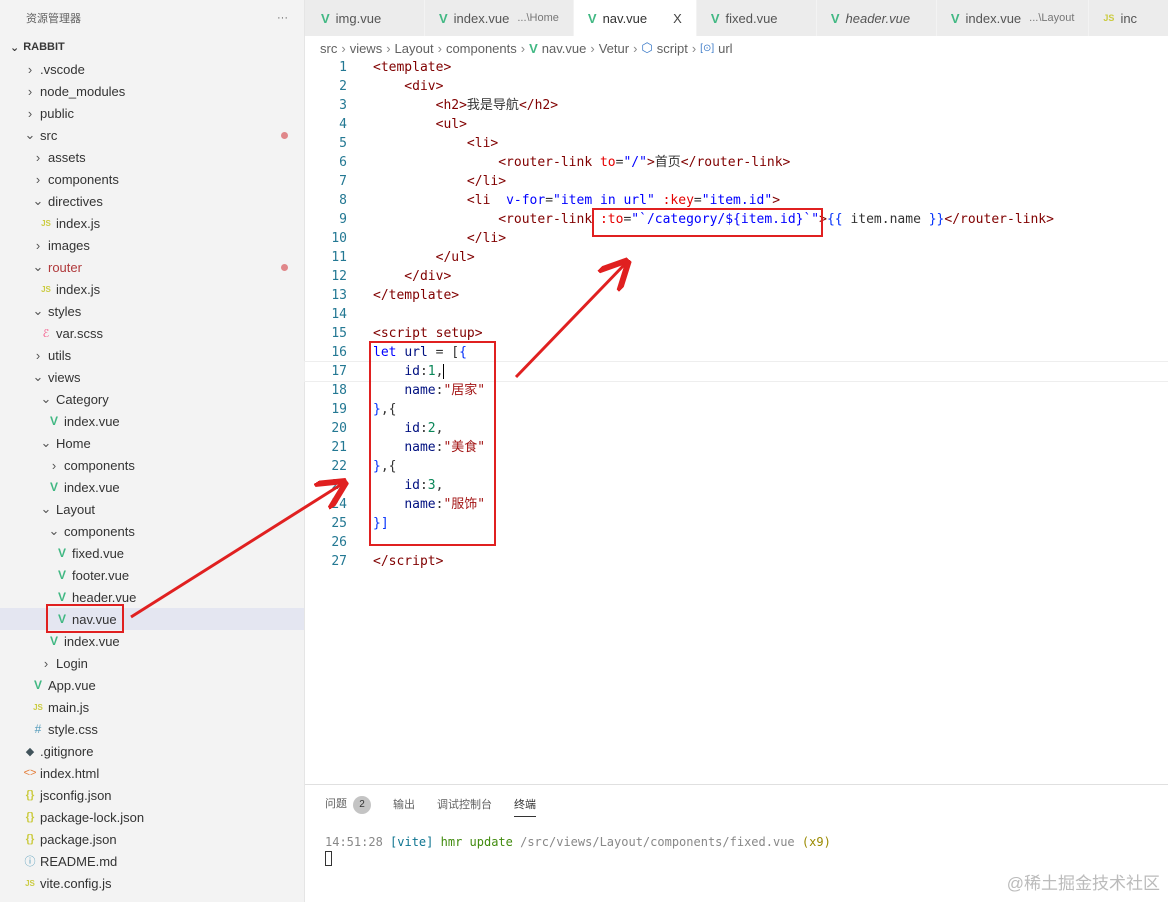 Image resolution: width=1168 pixels, height=902 pixels. What do you see at coordinates (736, 86) in the screenshot?
I see `code-line: 2 <div>` at bounding box center [736, 86].